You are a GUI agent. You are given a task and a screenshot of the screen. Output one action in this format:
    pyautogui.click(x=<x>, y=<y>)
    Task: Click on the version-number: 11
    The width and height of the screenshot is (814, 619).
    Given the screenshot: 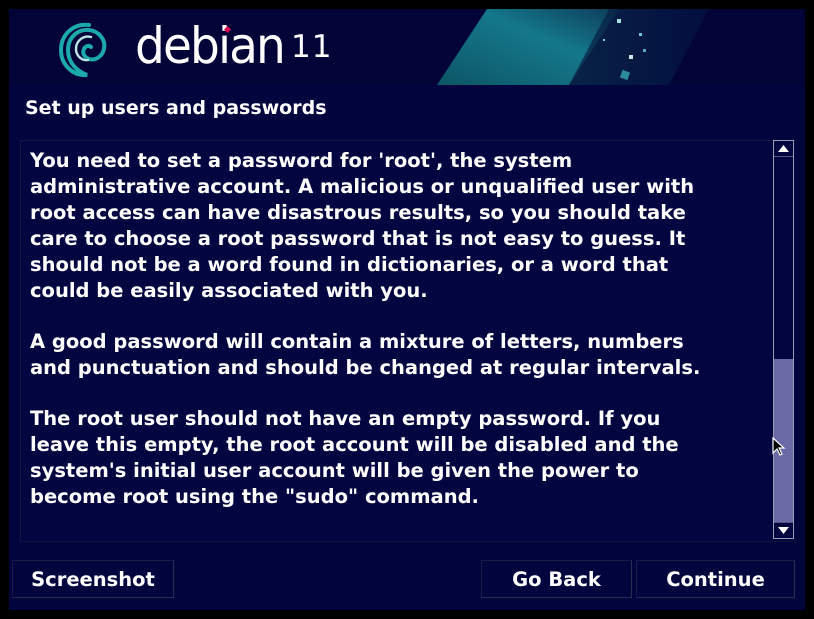 What is the action you would take?
    pyautogui.click(x=312, y=47)
    